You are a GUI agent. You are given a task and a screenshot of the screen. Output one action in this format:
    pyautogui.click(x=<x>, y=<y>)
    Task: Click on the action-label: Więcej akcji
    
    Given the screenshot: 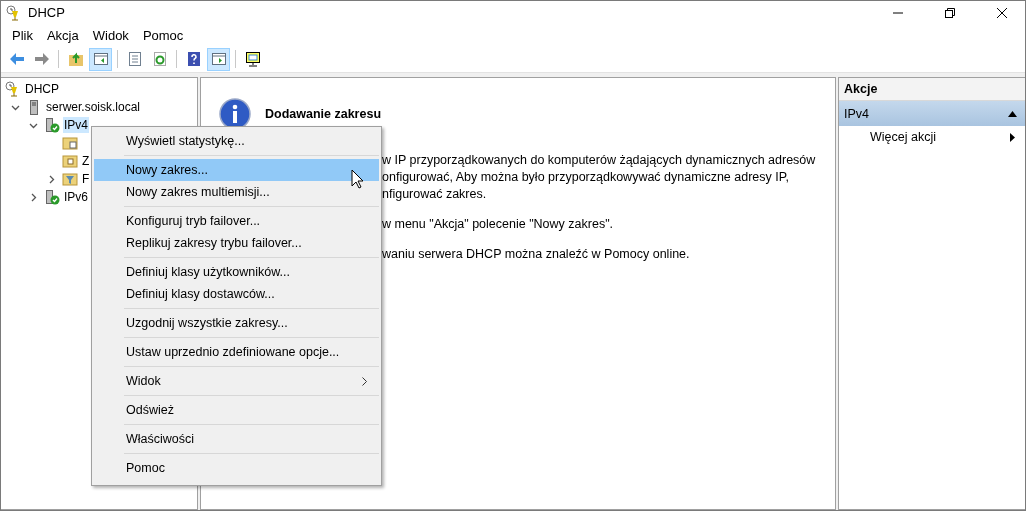 What is the action you would take?
    pyautogui.click(x=903, y=137)
    